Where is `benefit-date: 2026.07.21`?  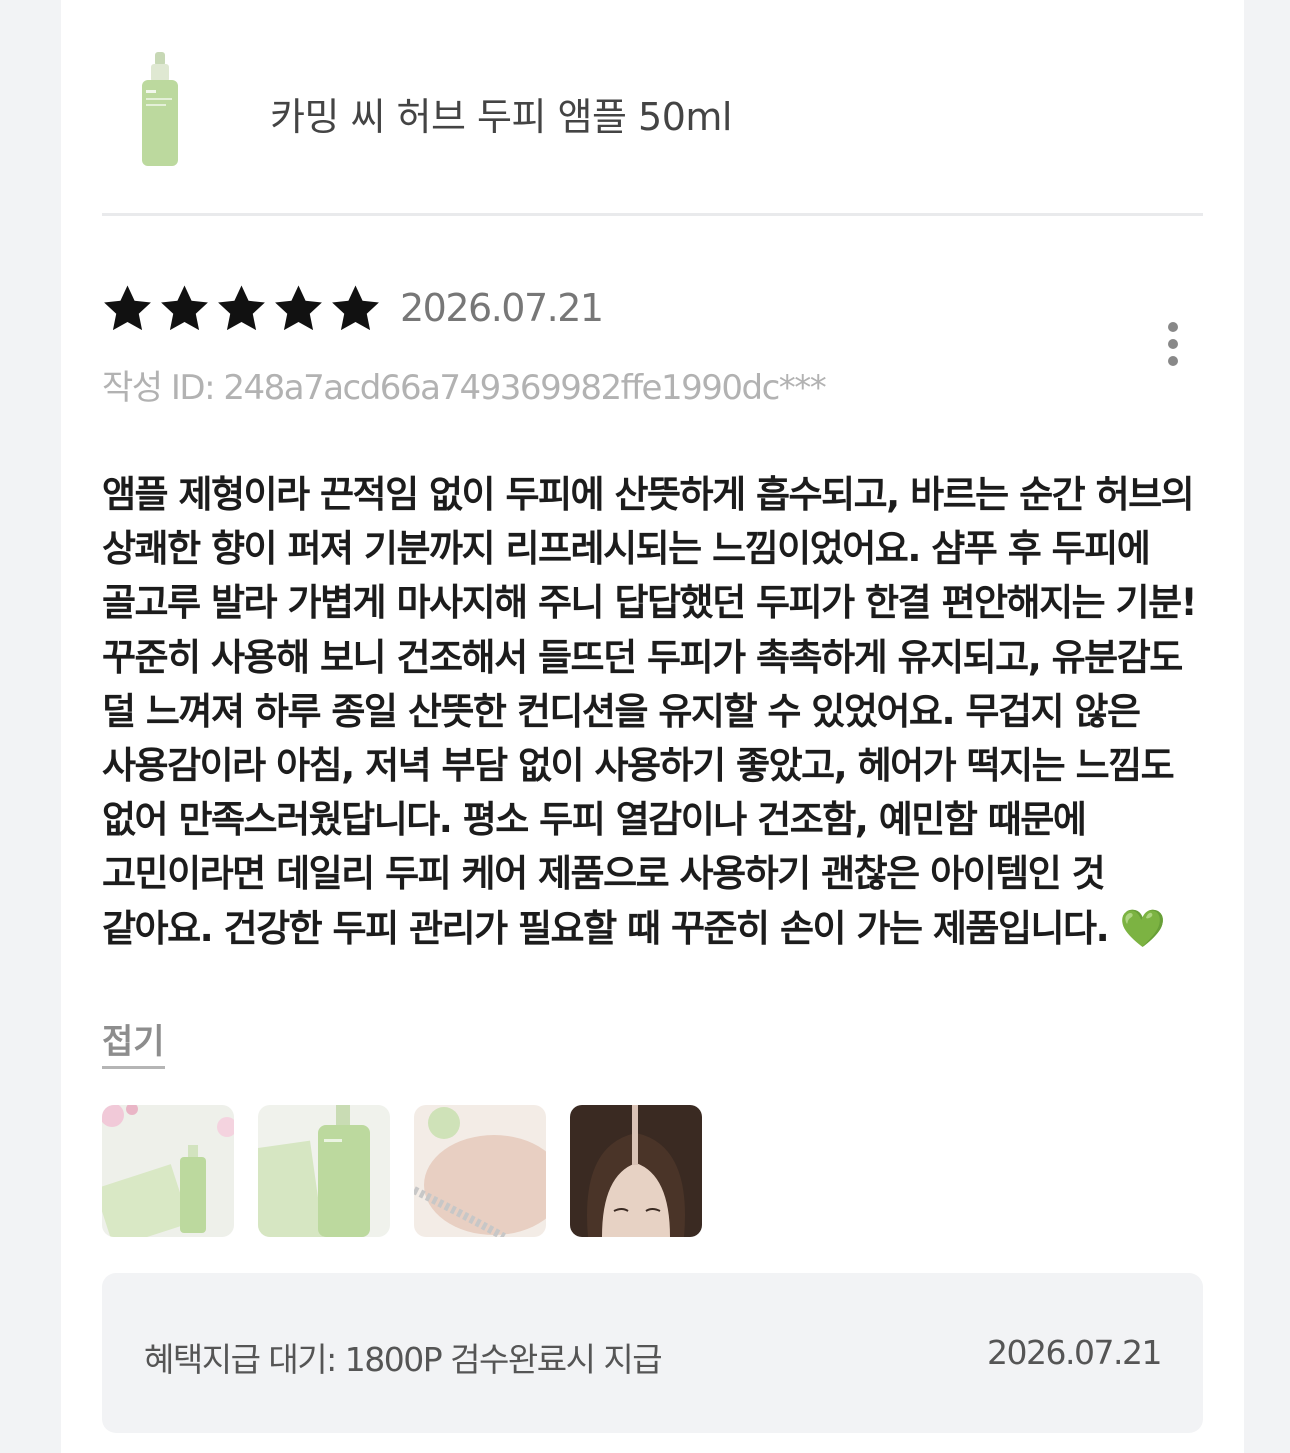
benefit-date: 2026.07.21 is located at coordinates (1074, 1352).